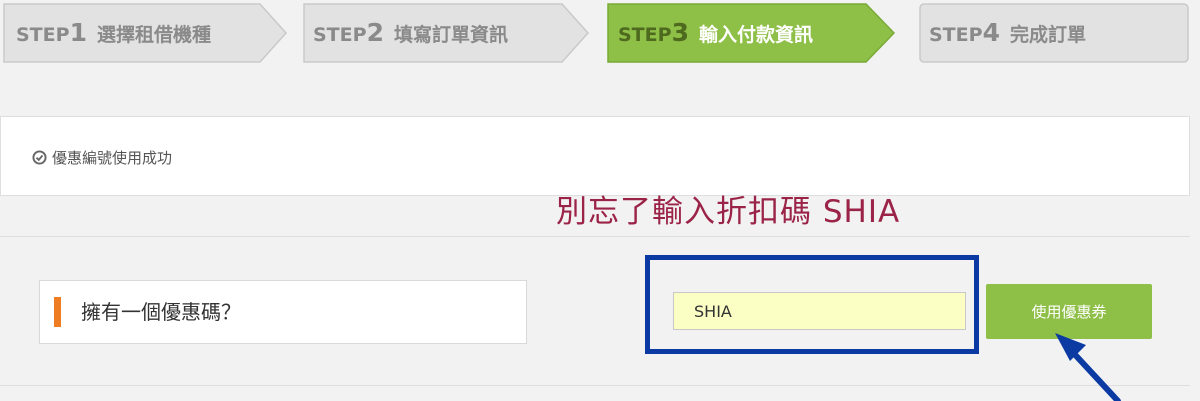 This screenshot has width=1200, height=401. Describe the element at coordinates (39, 157) in the screenshot. I see `check-circle-icon` at that location.